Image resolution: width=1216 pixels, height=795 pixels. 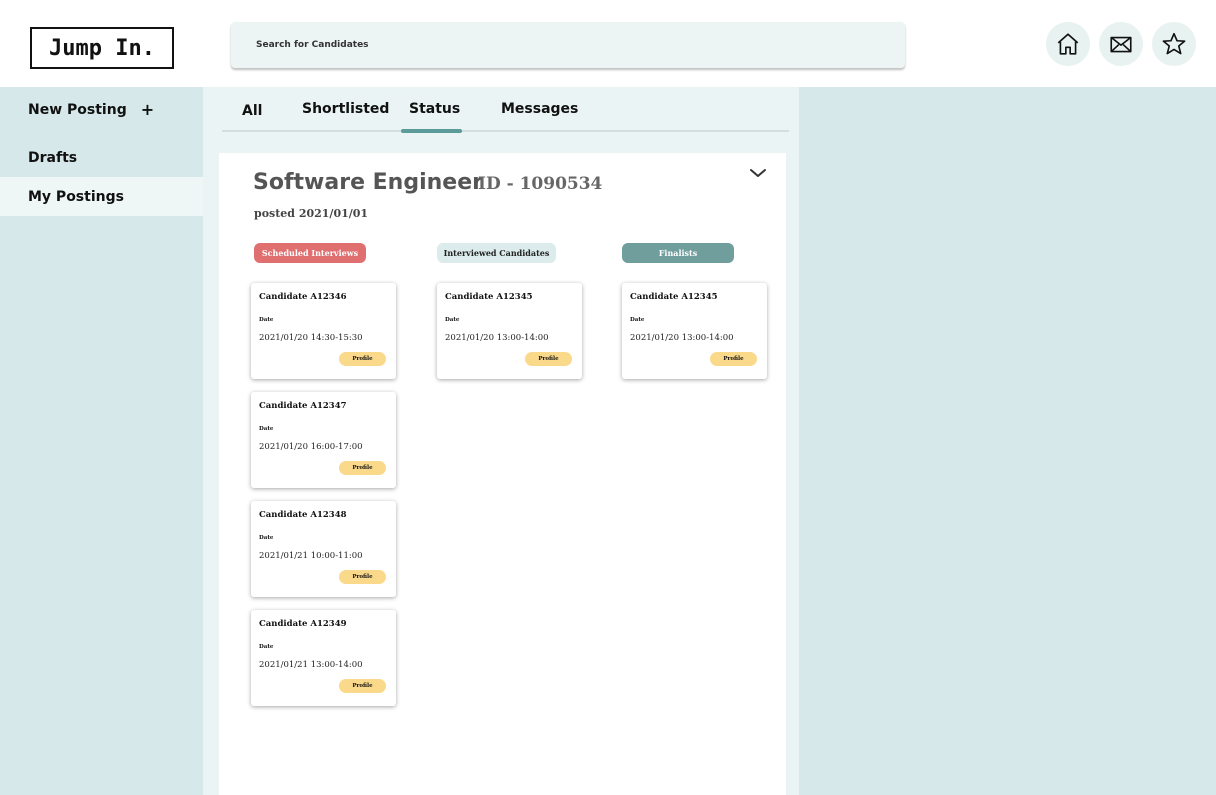 I want to click on tab-shortlisted: Shortlisted, so click(x=345, y=109).